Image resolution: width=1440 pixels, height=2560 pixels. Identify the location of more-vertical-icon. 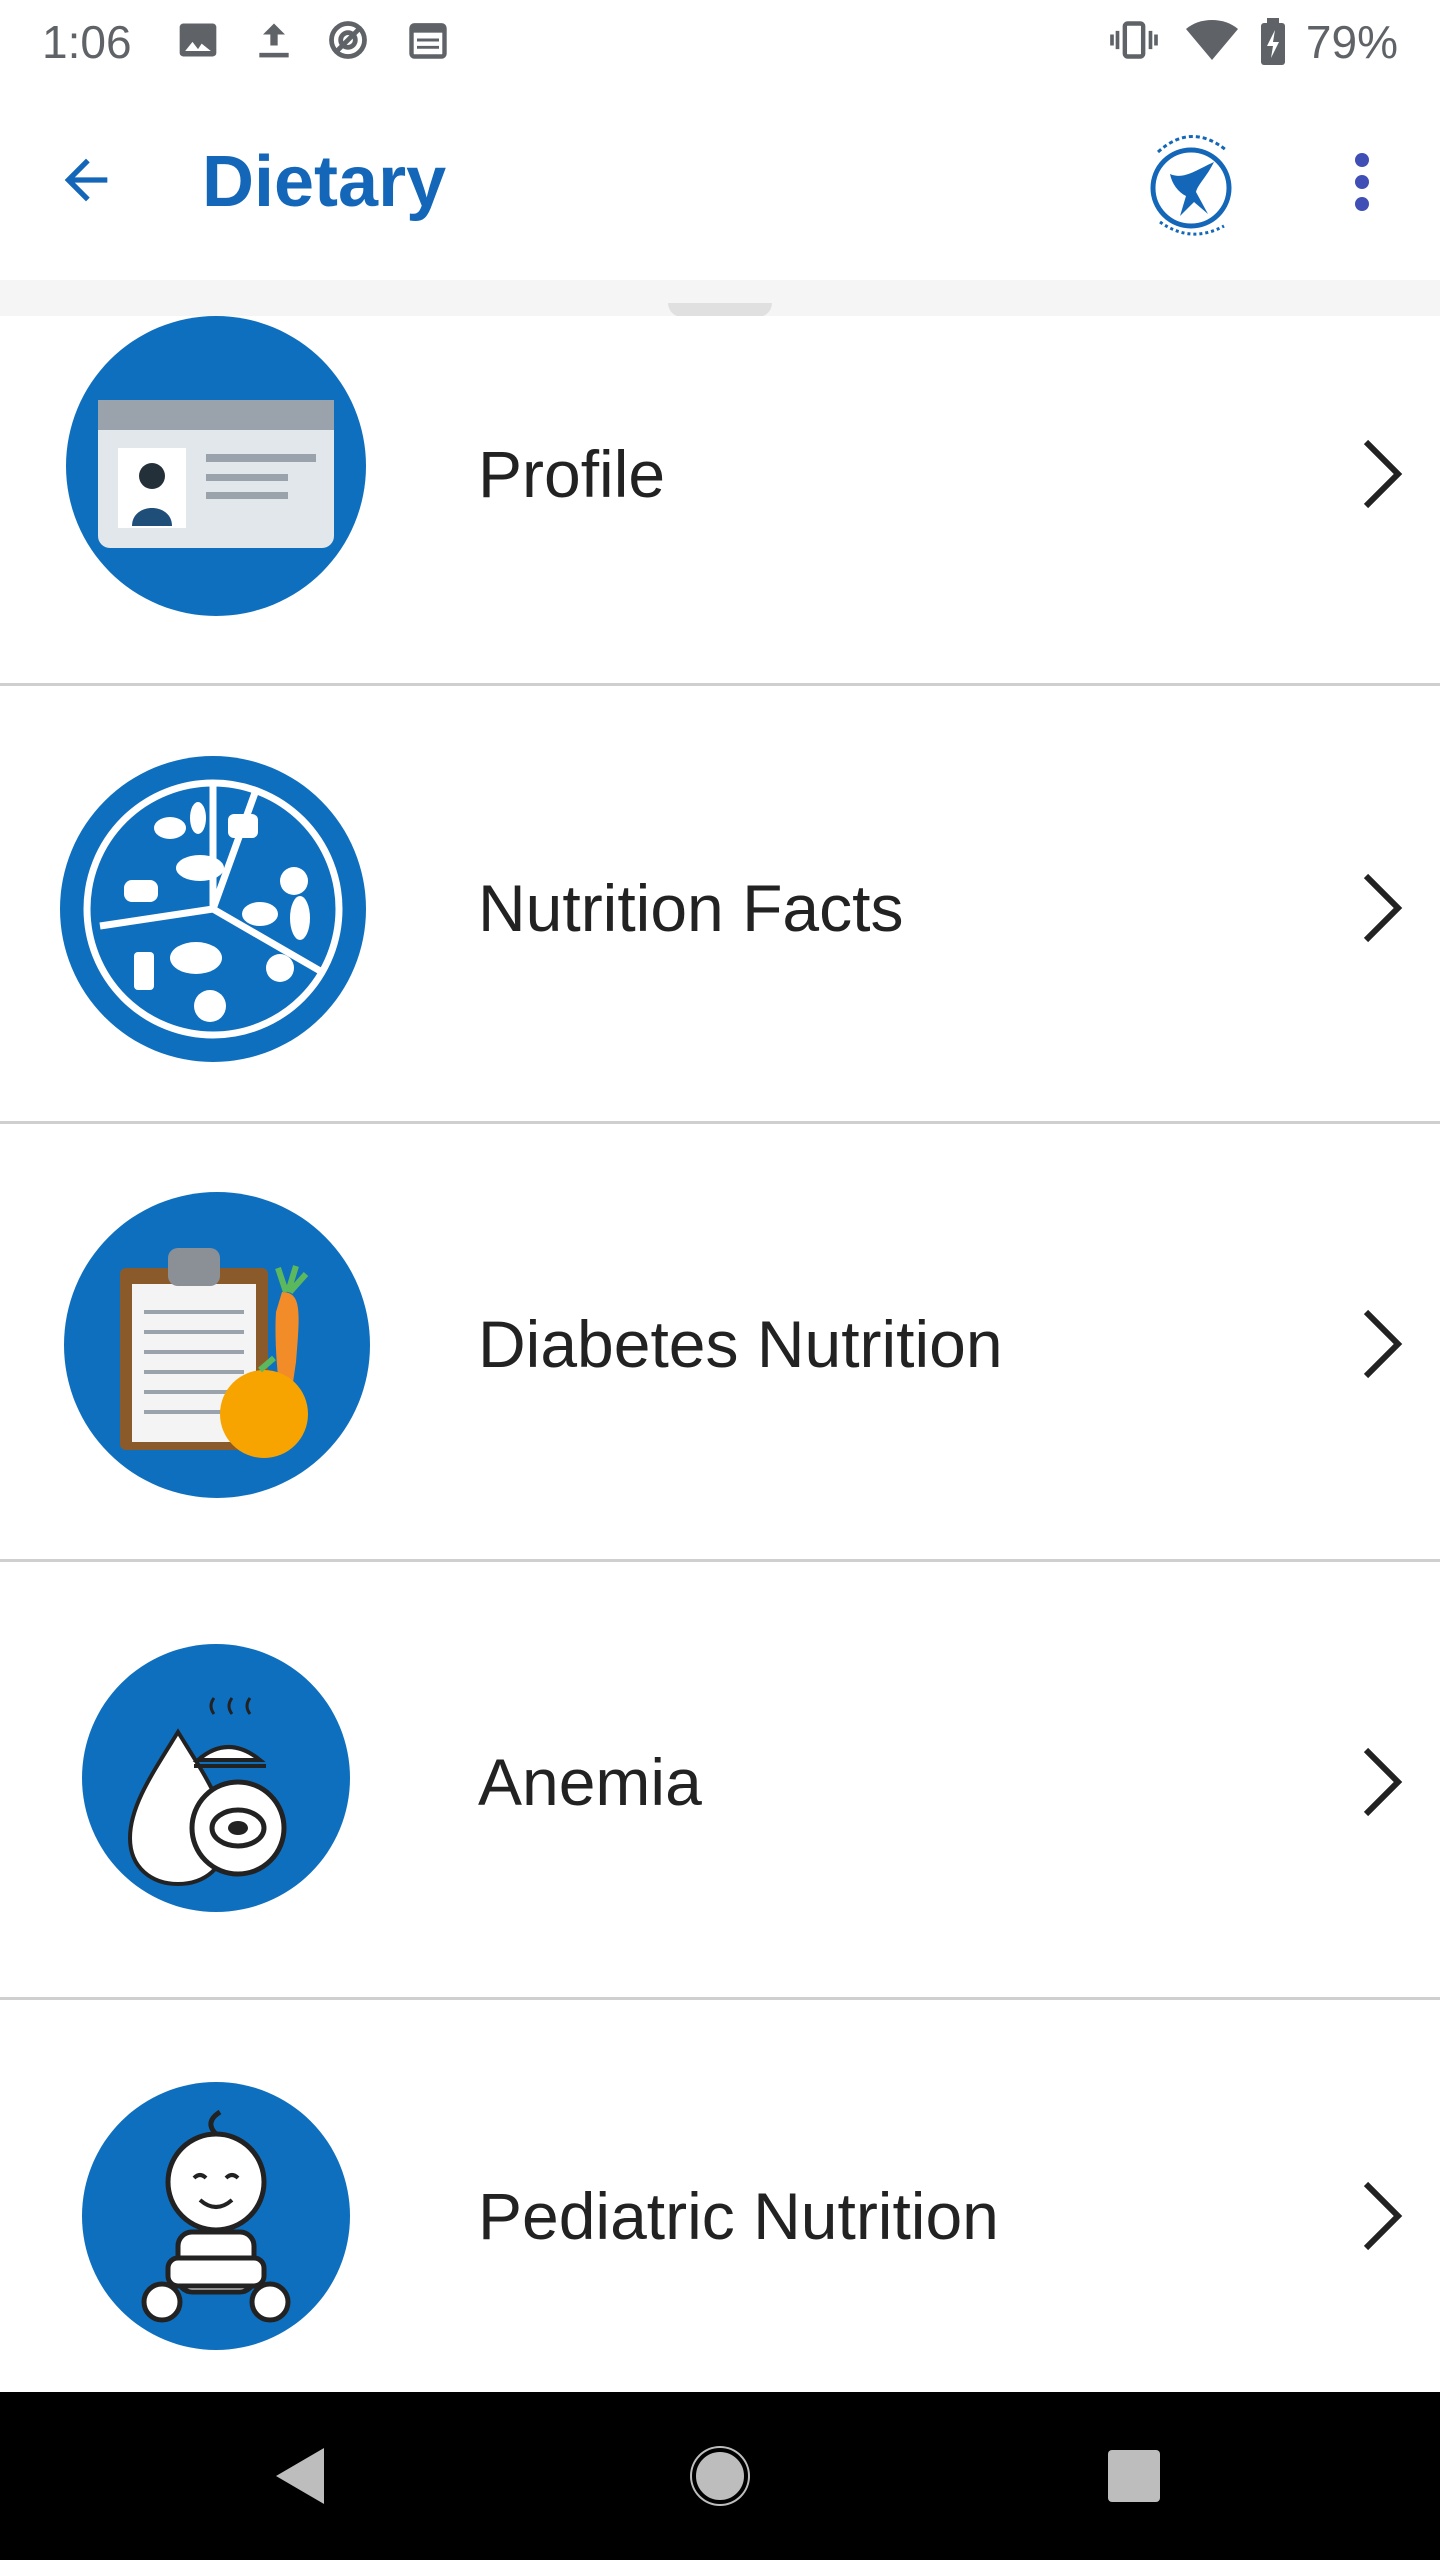
(1362, 182).